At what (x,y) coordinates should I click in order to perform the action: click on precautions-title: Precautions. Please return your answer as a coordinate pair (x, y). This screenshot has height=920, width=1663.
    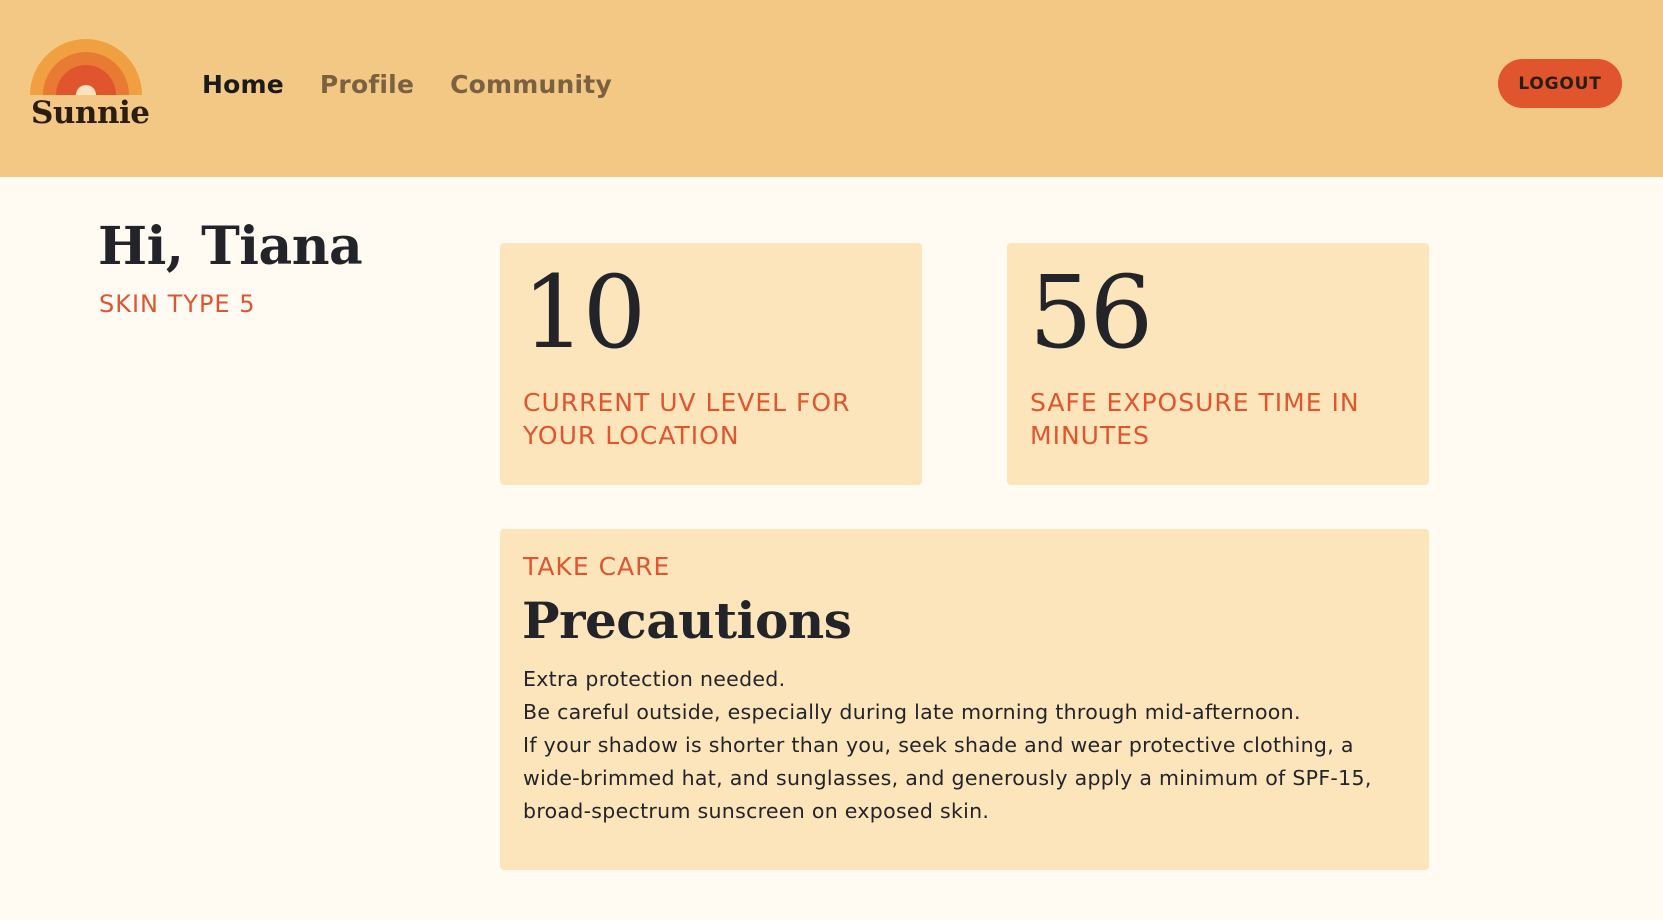
    Looking at the image, I should click on (687, 620).